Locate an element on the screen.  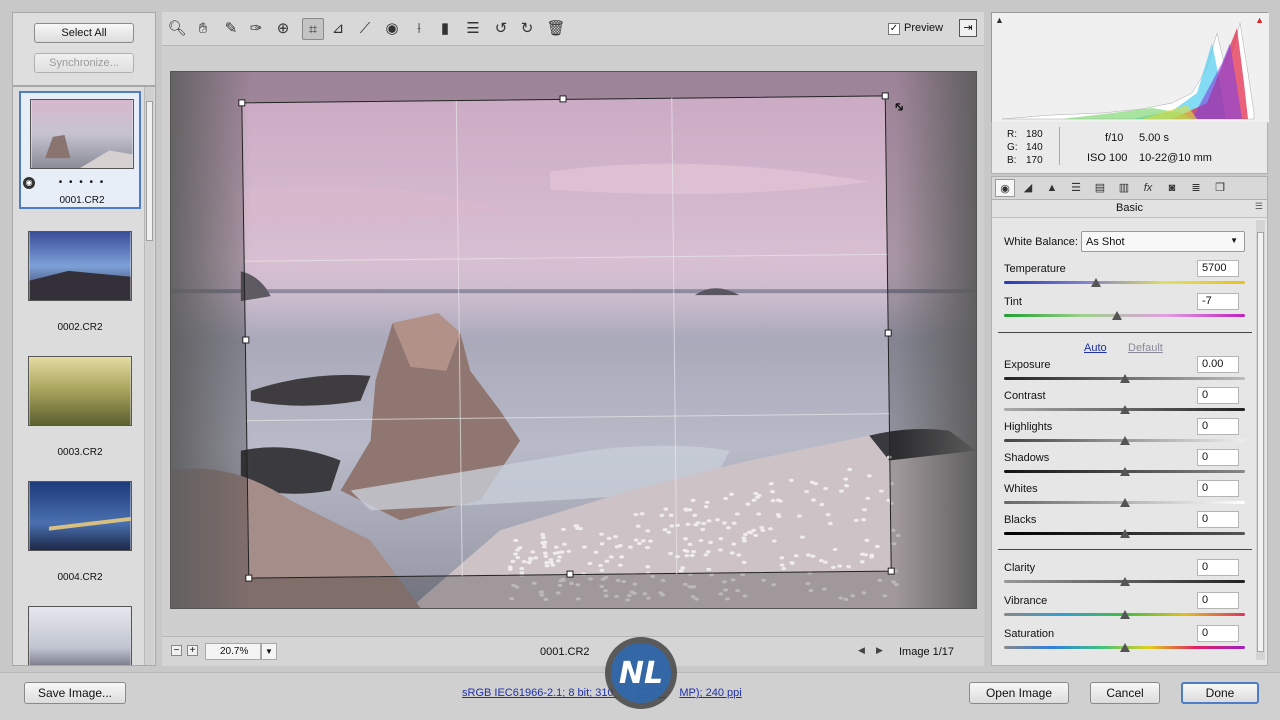
tint-value: -7 is located at coordinates (1218, 301).